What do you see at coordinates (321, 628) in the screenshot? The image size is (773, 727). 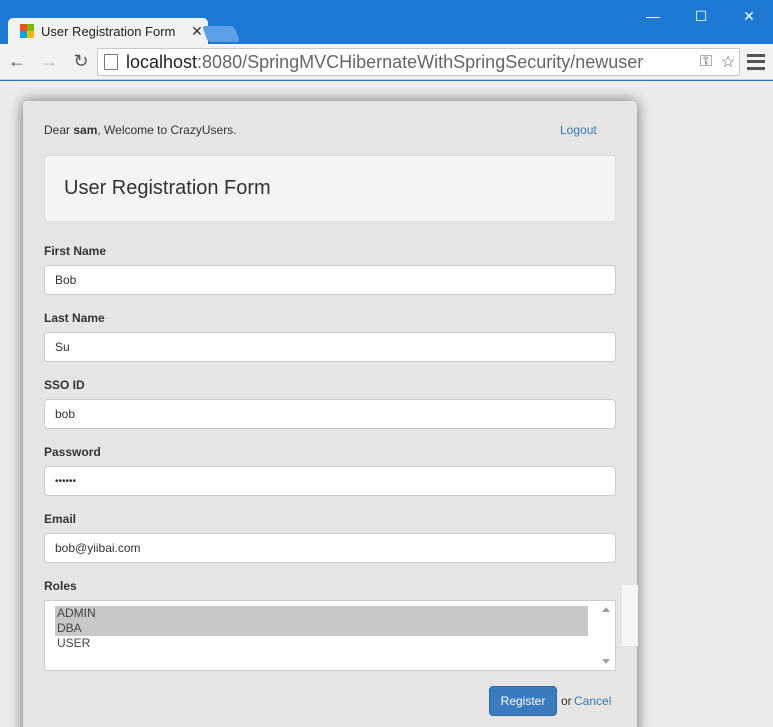 I see `role-option-dba: DBA` at bounding box center [321, 628].